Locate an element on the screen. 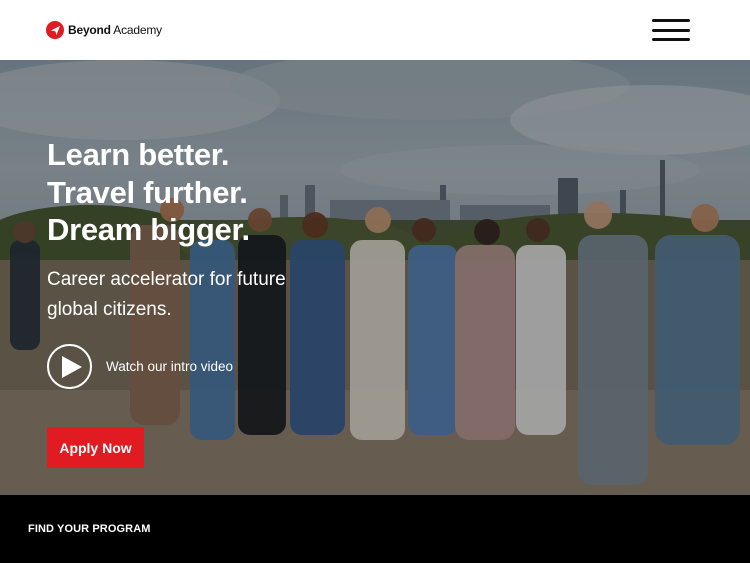  brand-logo: Beyond Academy is located at coordinates (104, 30).